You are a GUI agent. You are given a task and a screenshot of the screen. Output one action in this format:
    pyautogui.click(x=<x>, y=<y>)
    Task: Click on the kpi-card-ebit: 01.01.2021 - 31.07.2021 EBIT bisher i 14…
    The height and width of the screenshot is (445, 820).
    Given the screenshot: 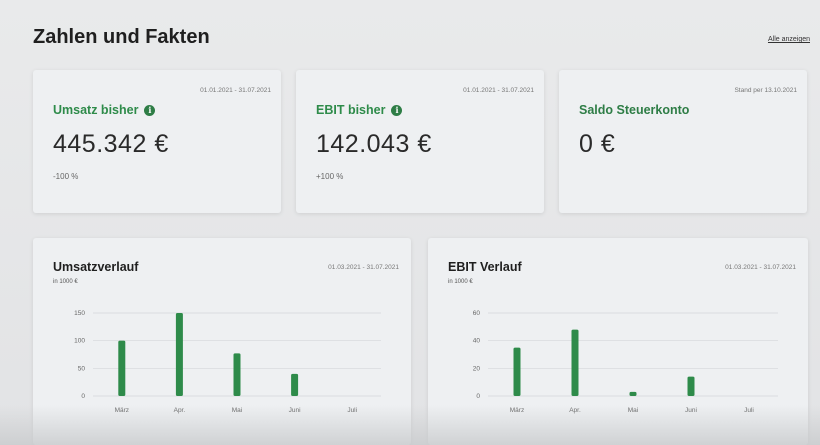 What is the action you would take?
    pyautogui.click(x=420, y=141)
    